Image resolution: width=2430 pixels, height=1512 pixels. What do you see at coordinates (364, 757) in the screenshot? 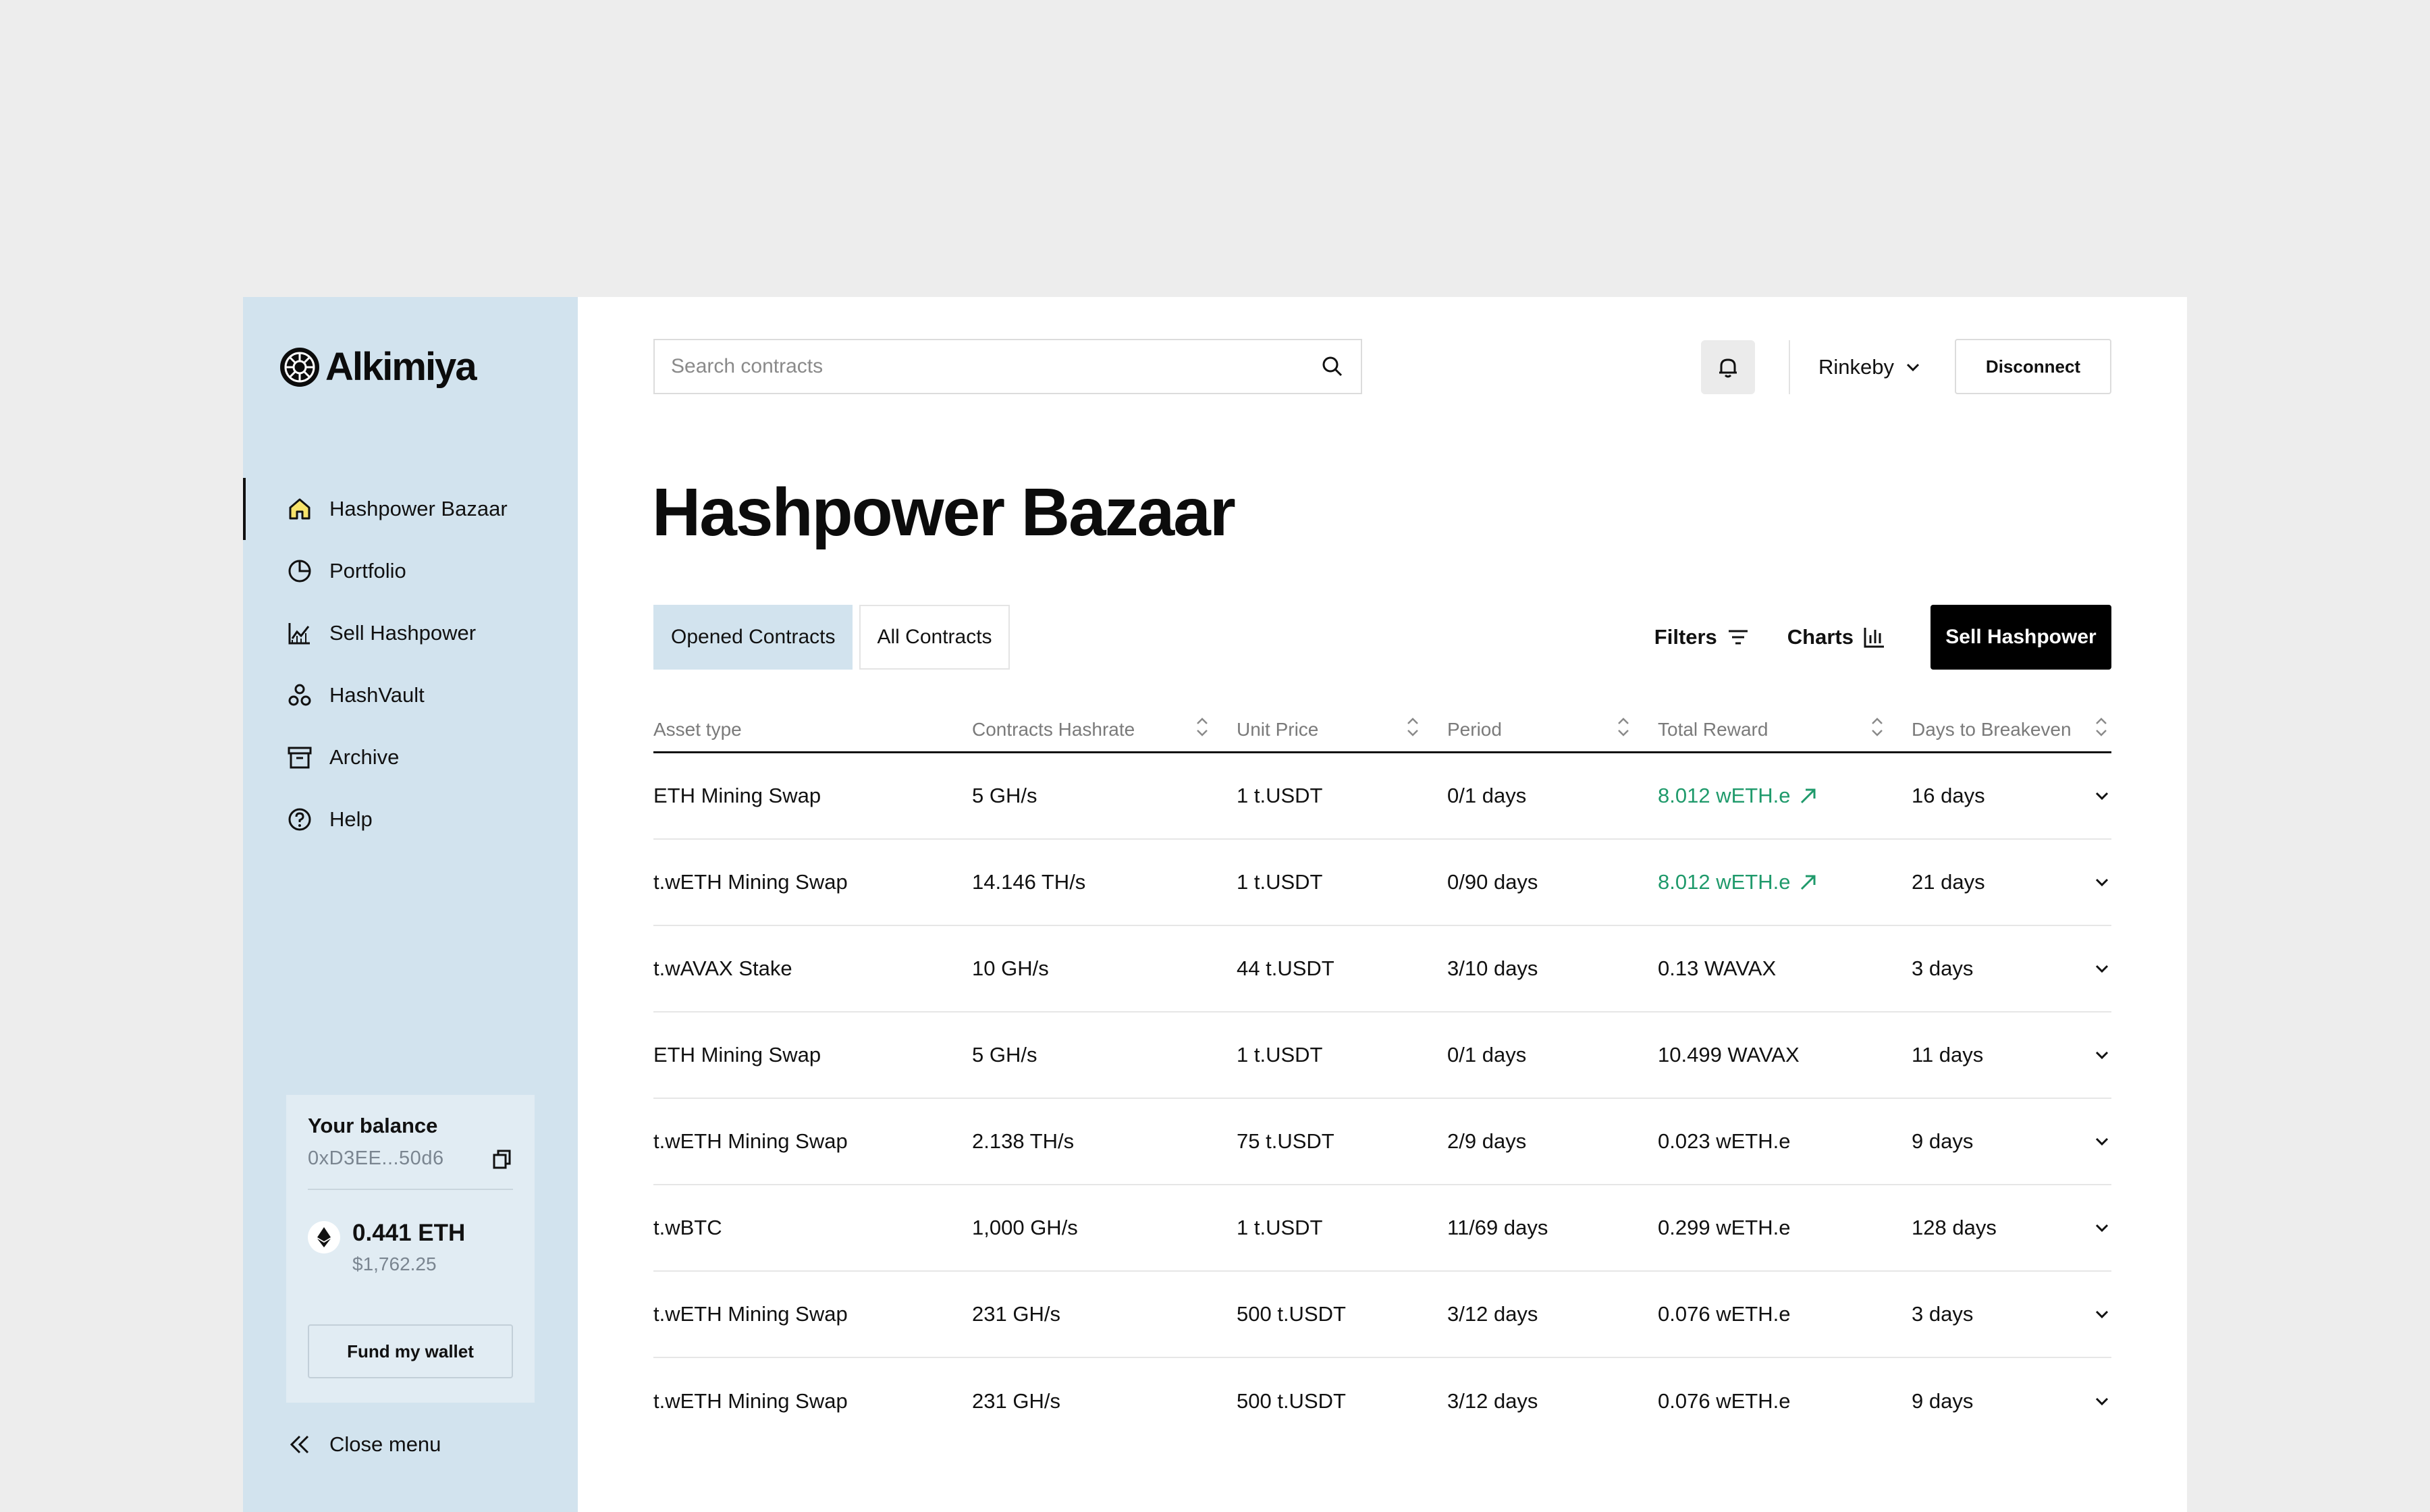
I see `sidebar-item-label: Archive` at bounding box center [364, 757].